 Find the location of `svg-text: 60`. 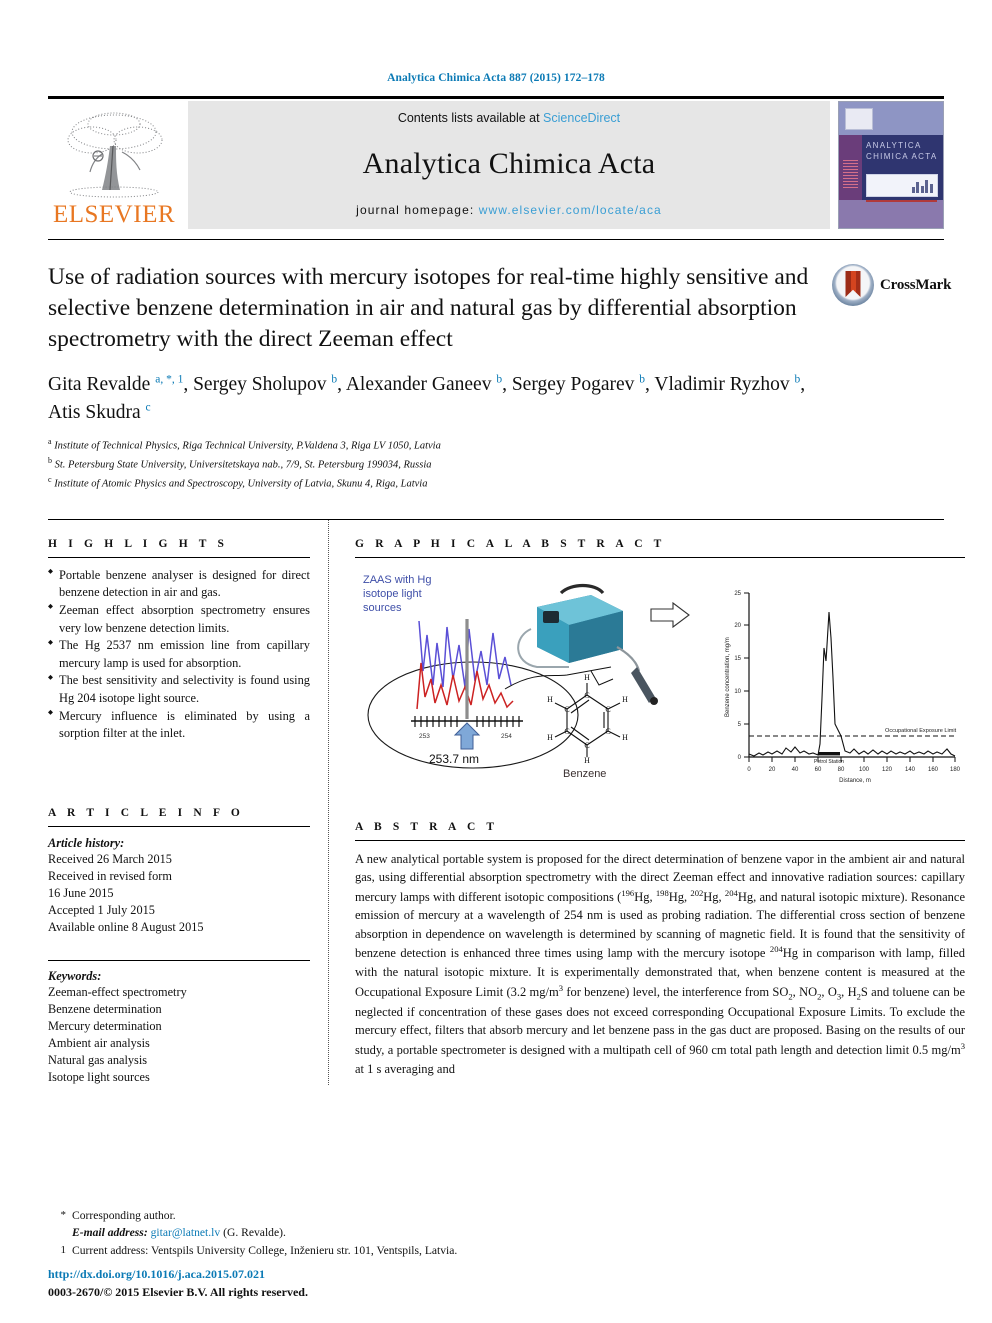

svg-text: 60 is located at coordinates (818, 770).